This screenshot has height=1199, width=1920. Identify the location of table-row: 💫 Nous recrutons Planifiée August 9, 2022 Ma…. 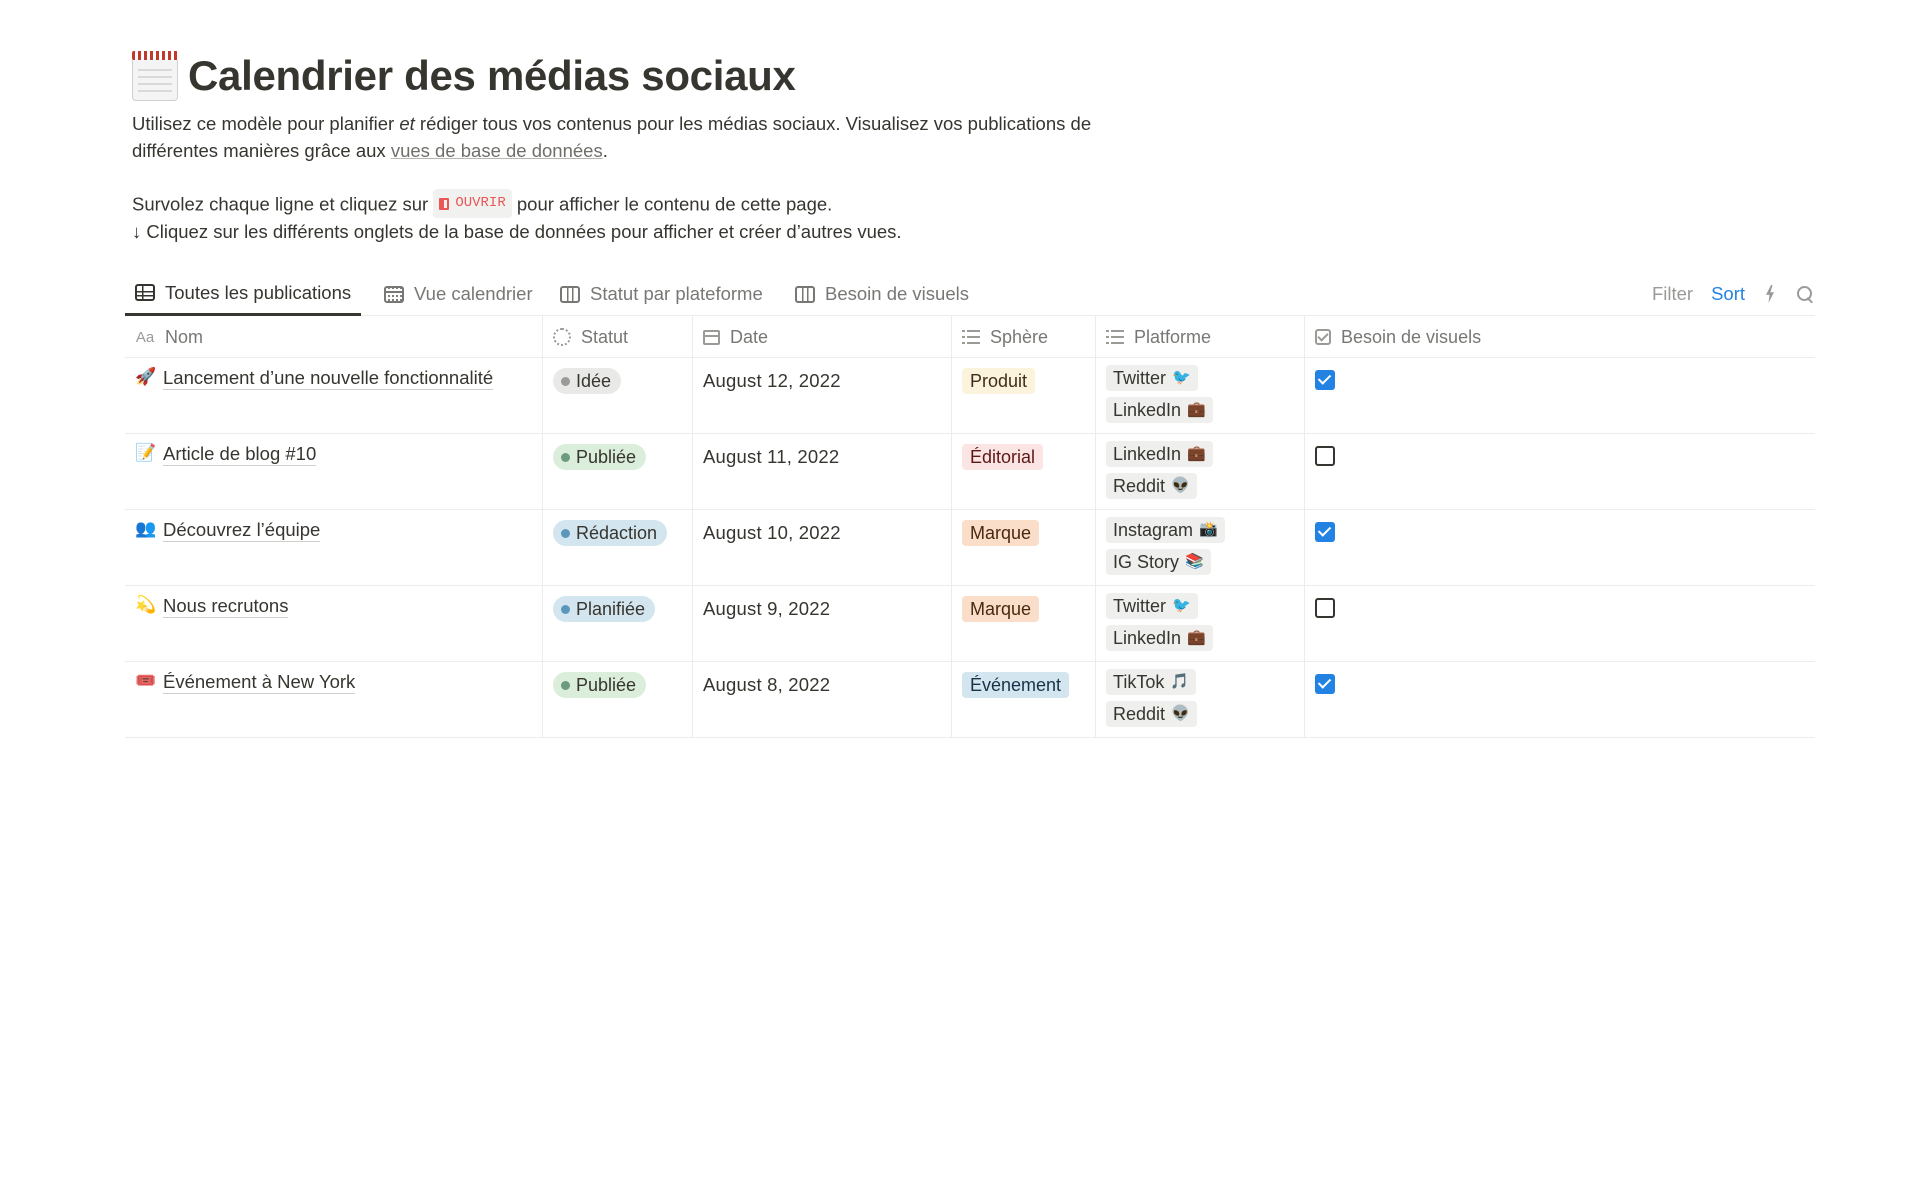
(970, 624).